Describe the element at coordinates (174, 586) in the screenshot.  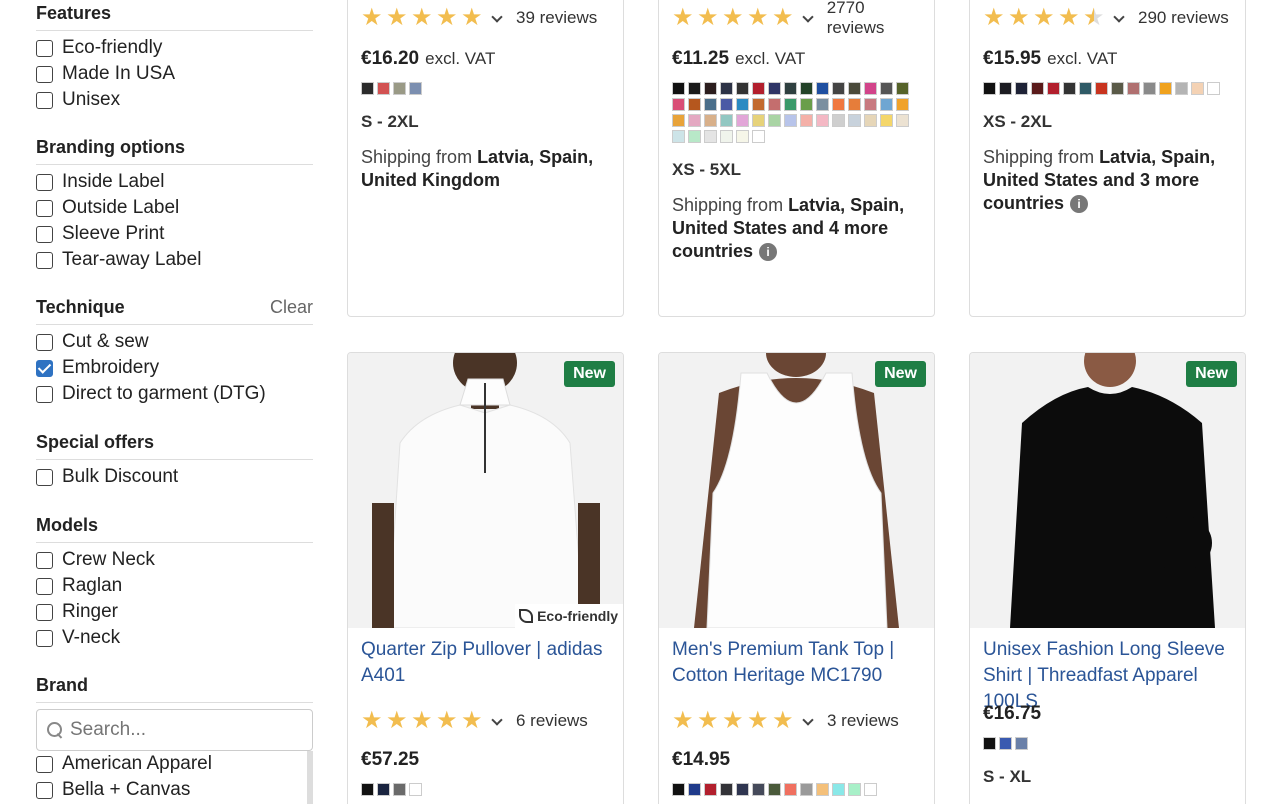
I see `filter-option-raglan: Raglan` at that location.